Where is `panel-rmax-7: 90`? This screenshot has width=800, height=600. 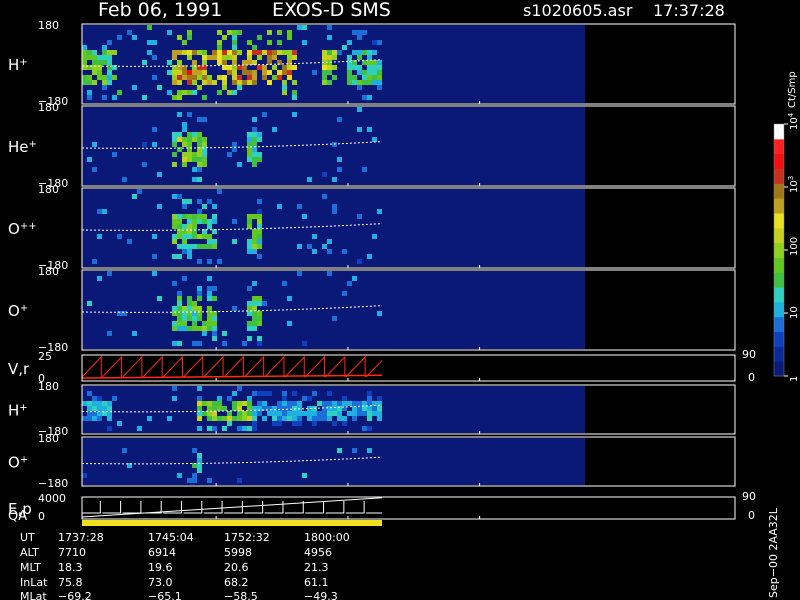
panel-rmax-7: 90 is located at coordinates (749, 496).